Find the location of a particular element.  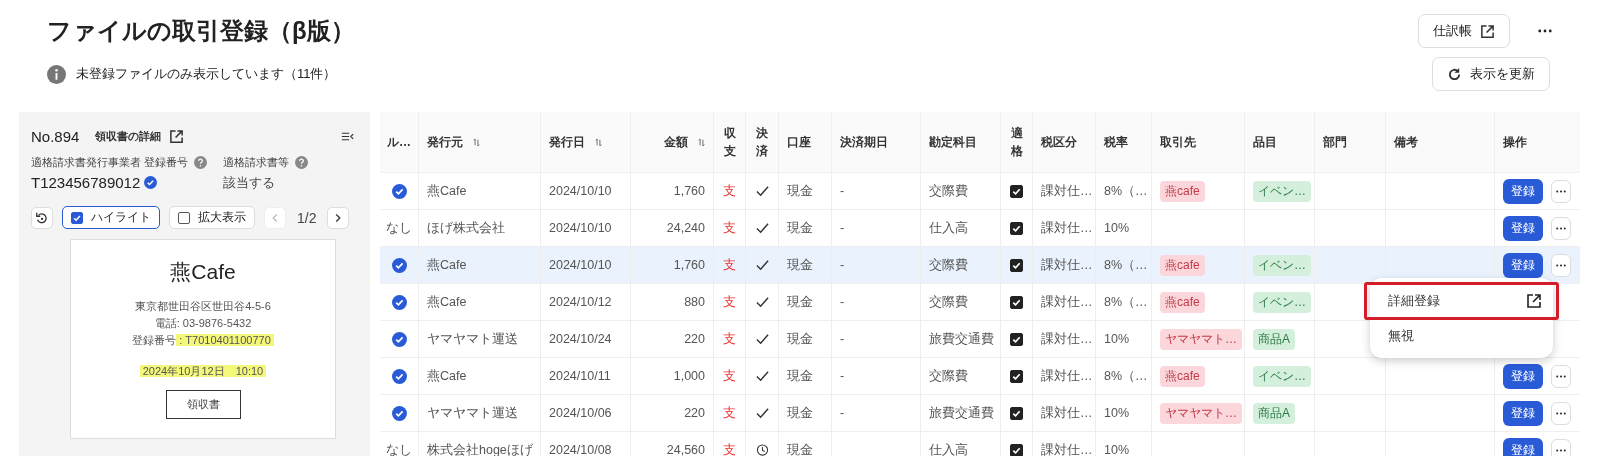

table-cell: 交際費 is located at coordinates (948, 191).